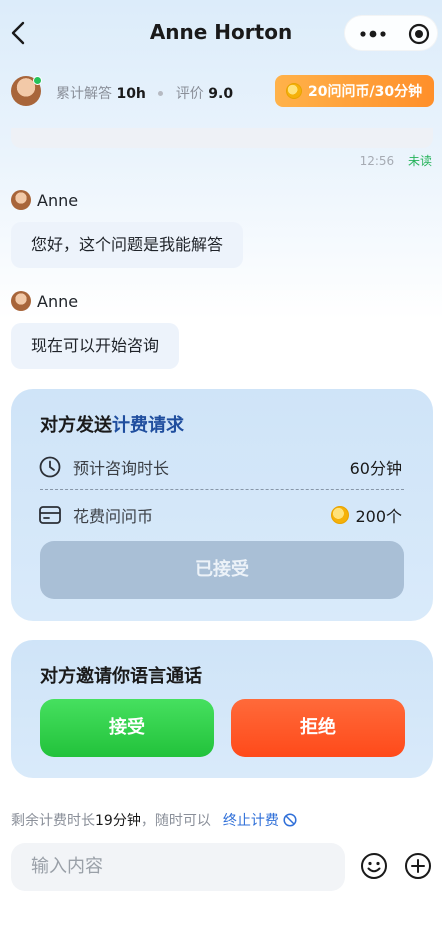  I want to click on prohibited-icon, so click(290, 820).